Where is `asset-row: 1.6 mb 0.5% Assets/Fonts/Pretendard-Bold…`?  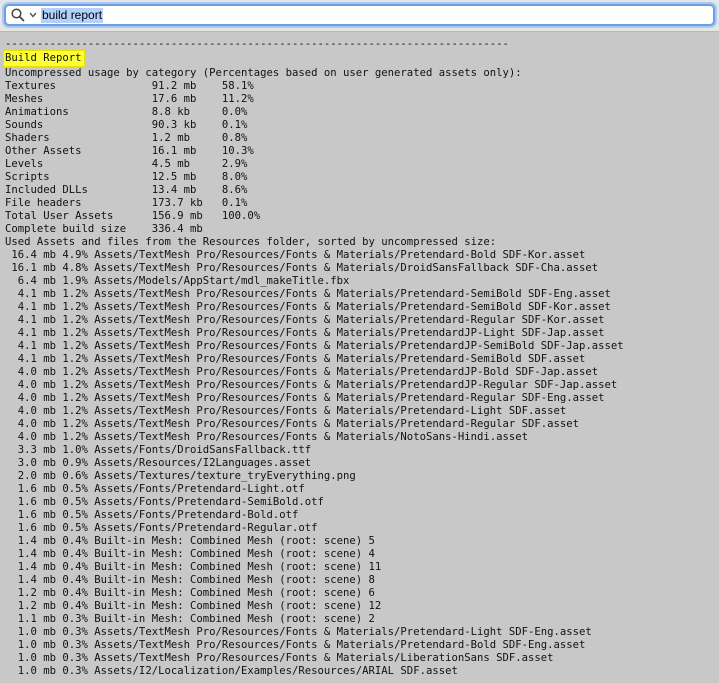 asset-row: 1.6 mb 0.5% Assets/Fonts/Pretendard-Bold… is located at coordinates (152, 515).